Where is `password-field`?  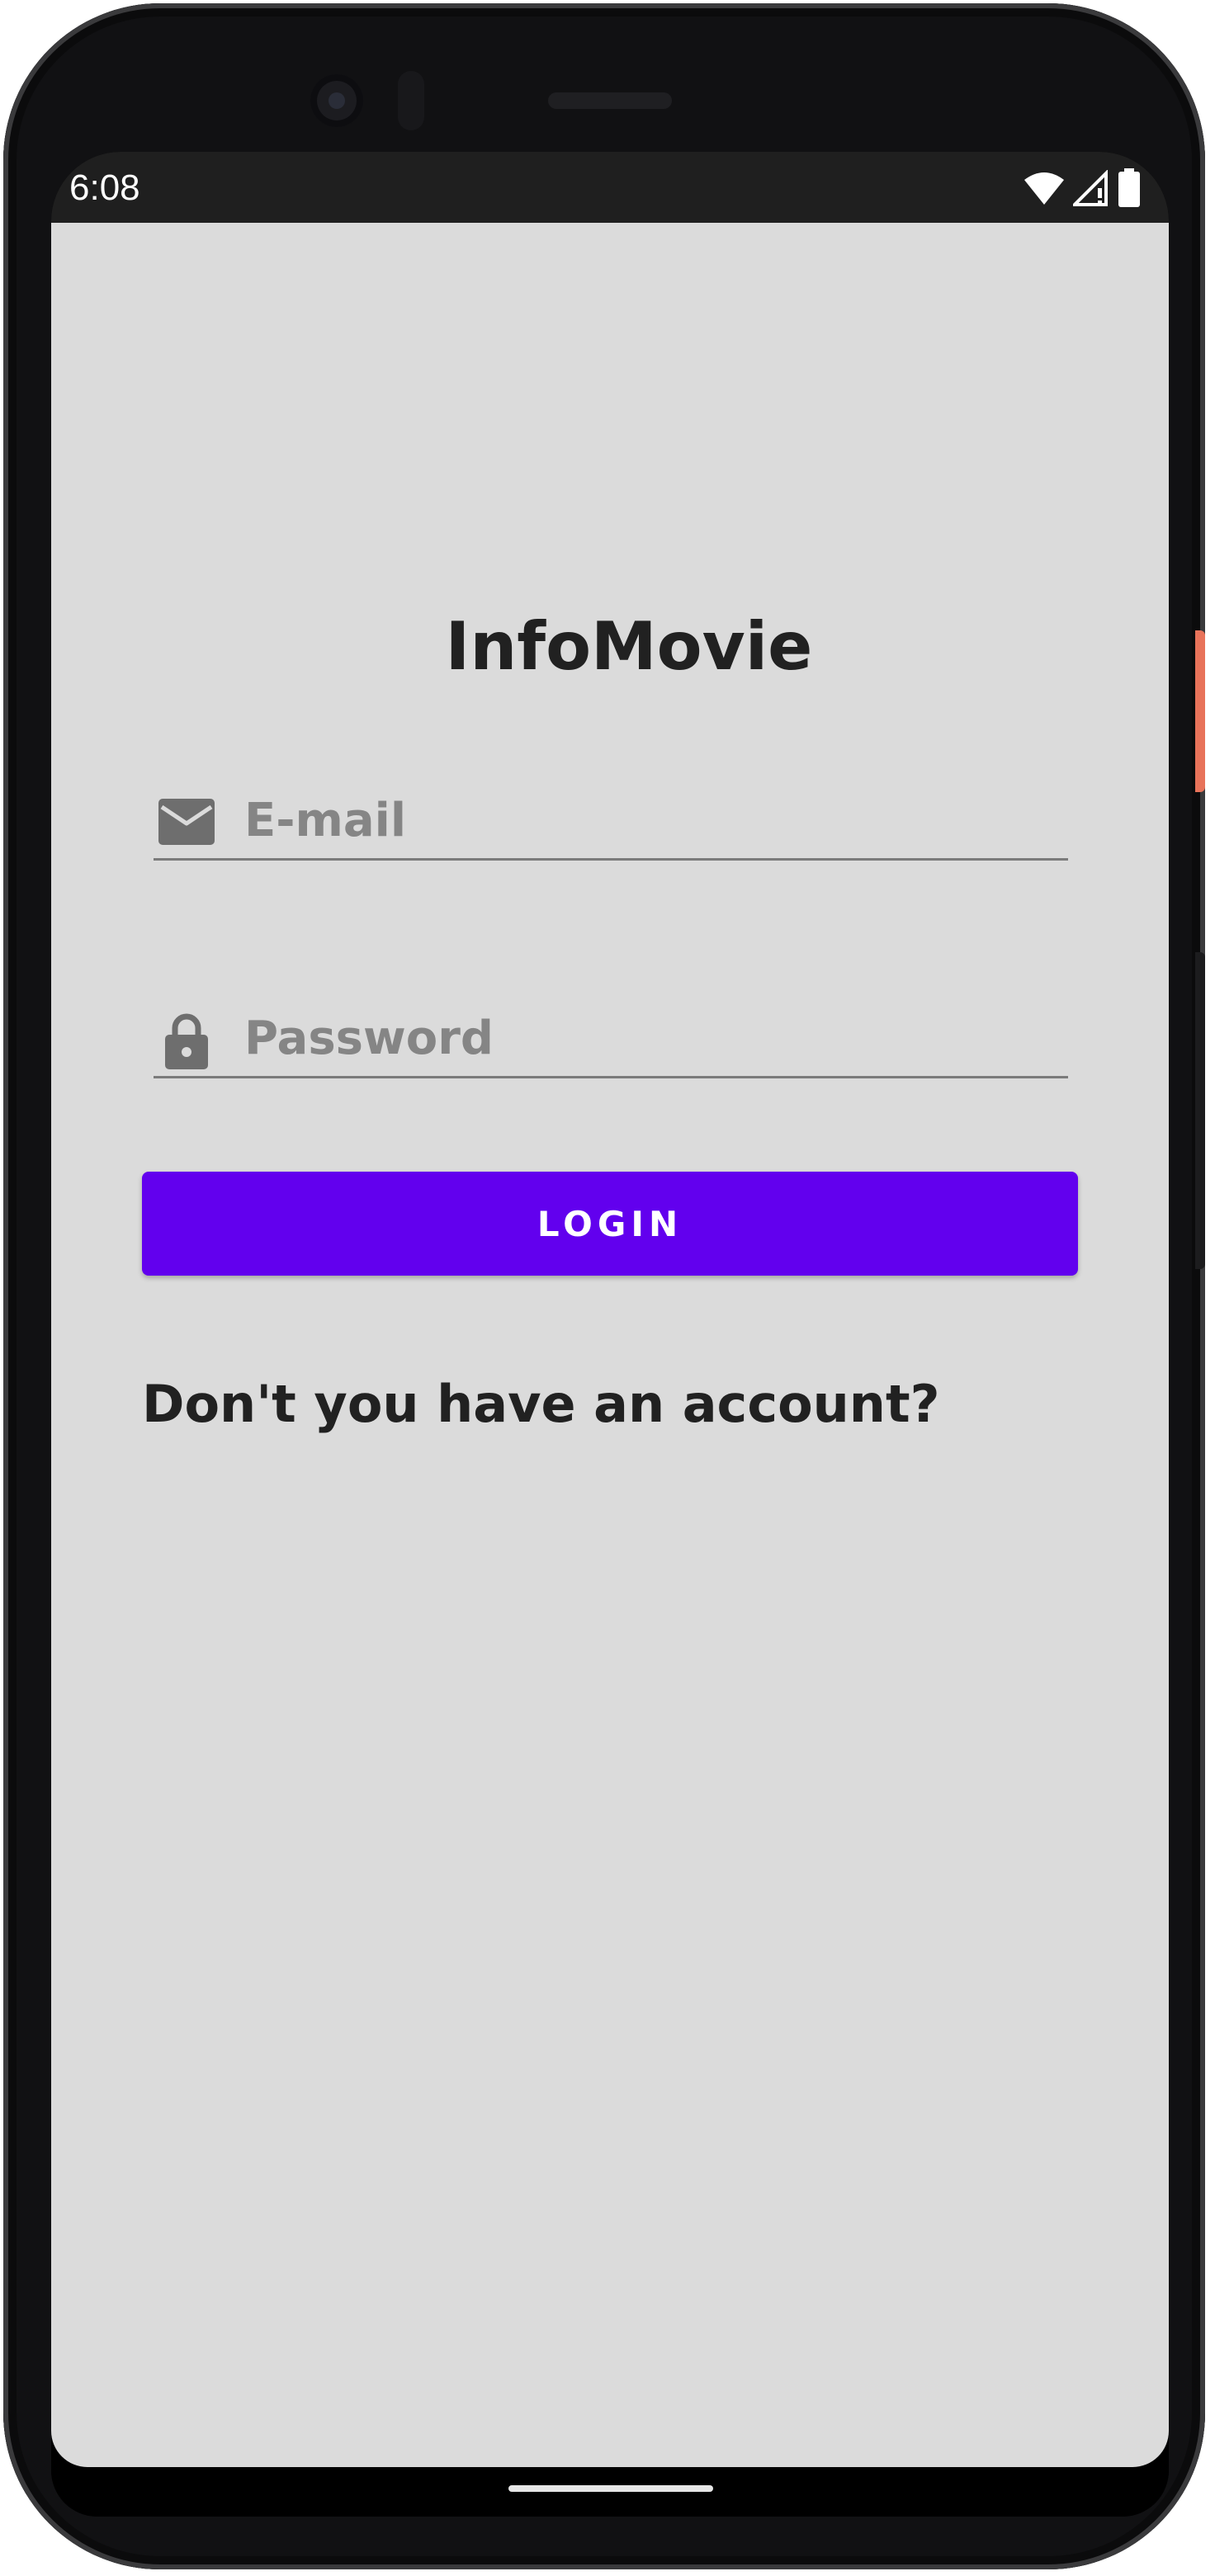
password-field is located at coordinates (611, 1040).